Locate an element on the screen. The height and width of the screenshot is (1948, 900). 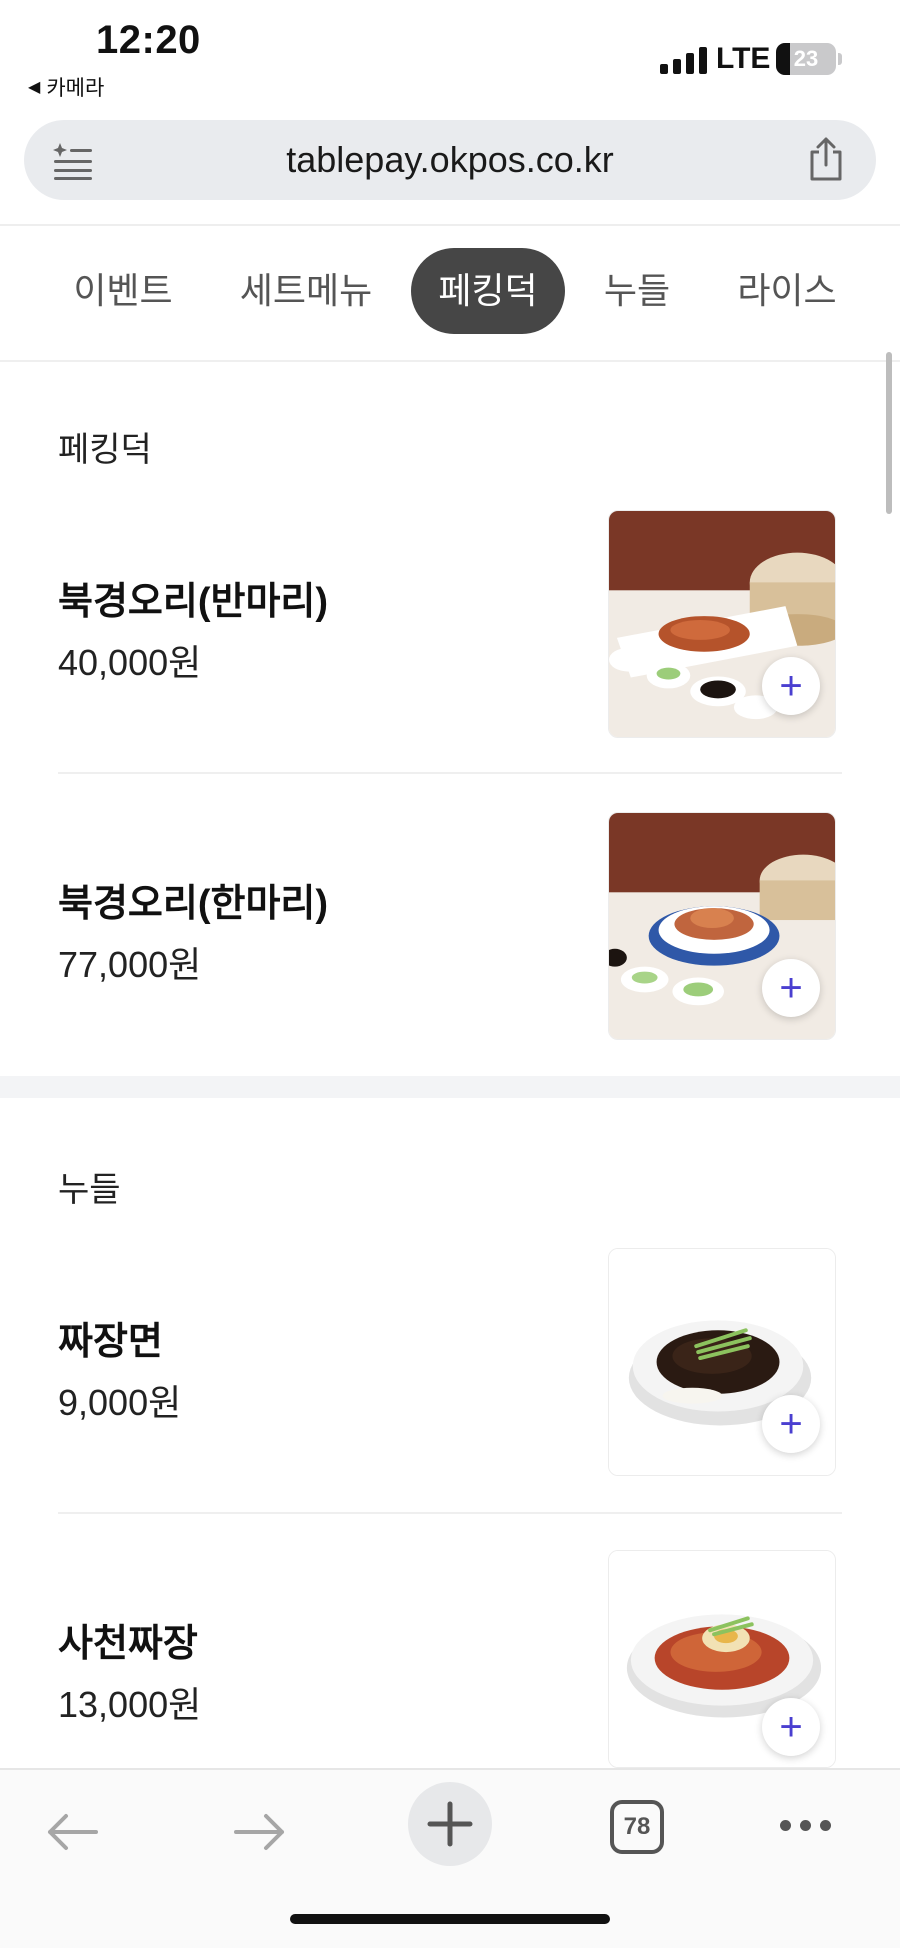
section-divider is located at coordinates (450, 1087).